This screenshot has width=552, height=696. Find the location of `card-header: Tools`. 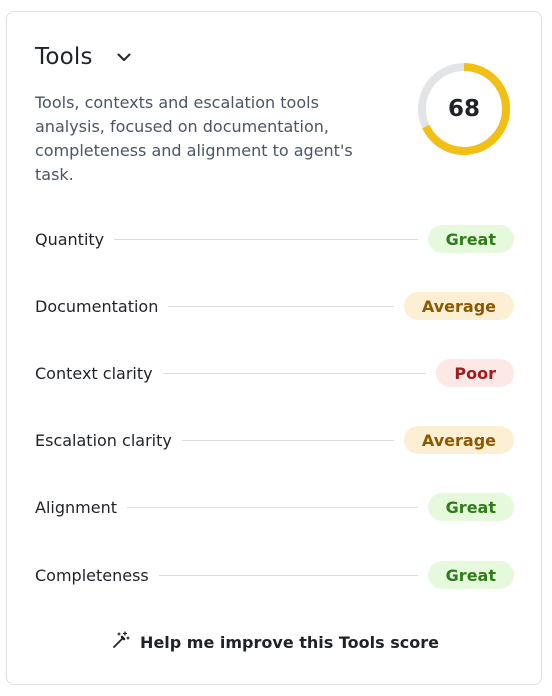

card-header: Tools is located at coordinates (84, 57).